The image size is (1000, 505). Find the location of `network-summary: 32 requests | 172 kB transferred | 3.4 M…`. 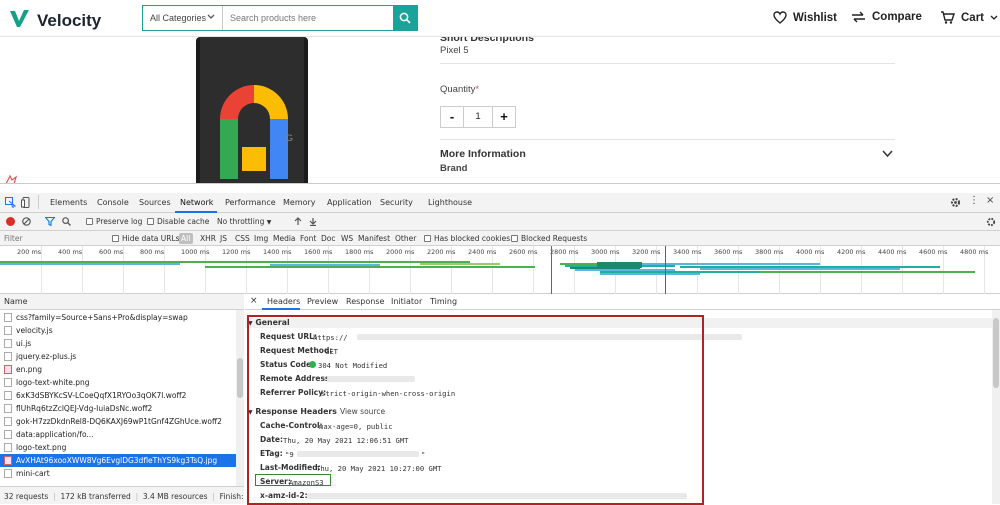

network-summary: 32 requests | 172 kB transferred | 3.4 M… is located at coordinates (122, 495).